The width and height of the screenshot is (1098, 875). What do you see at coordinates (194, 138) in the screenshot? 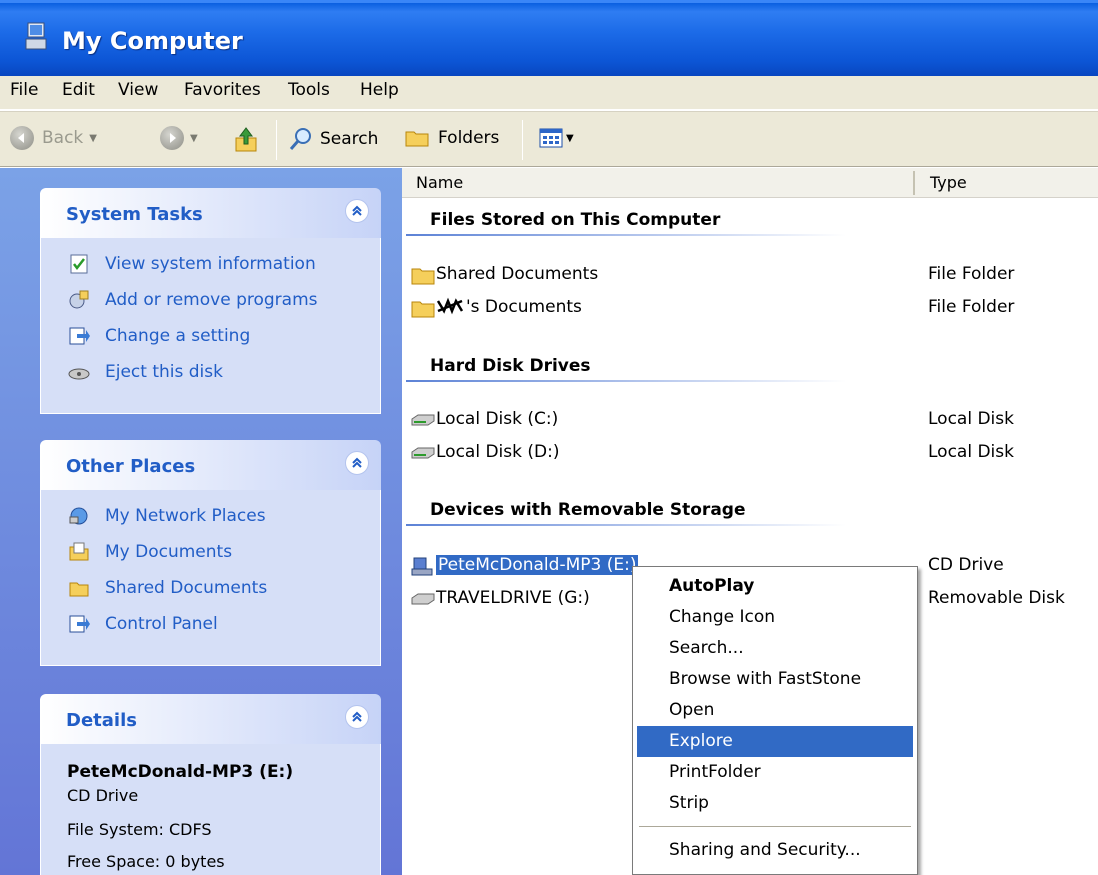
I see `forward-dropdown-icon: ▼` at bounding box center [194, 138].